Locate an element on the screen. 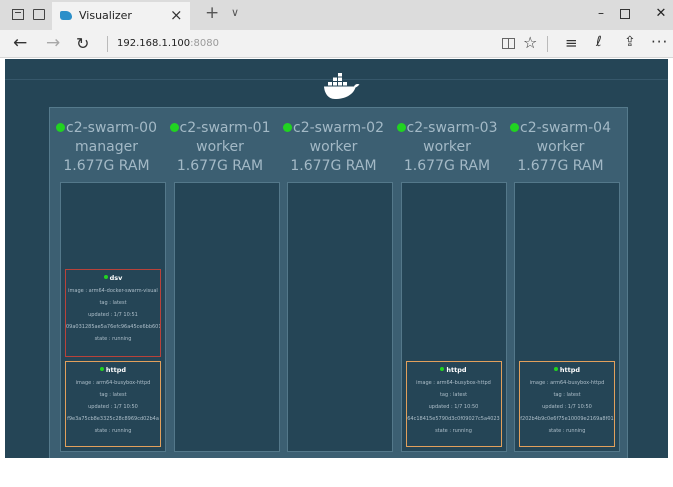 Image resolution: width=673 pixels, height=487 pixels. browser-title-bar: Visualizer × + ∨ – ✕ is located at coordinates (336, 15).